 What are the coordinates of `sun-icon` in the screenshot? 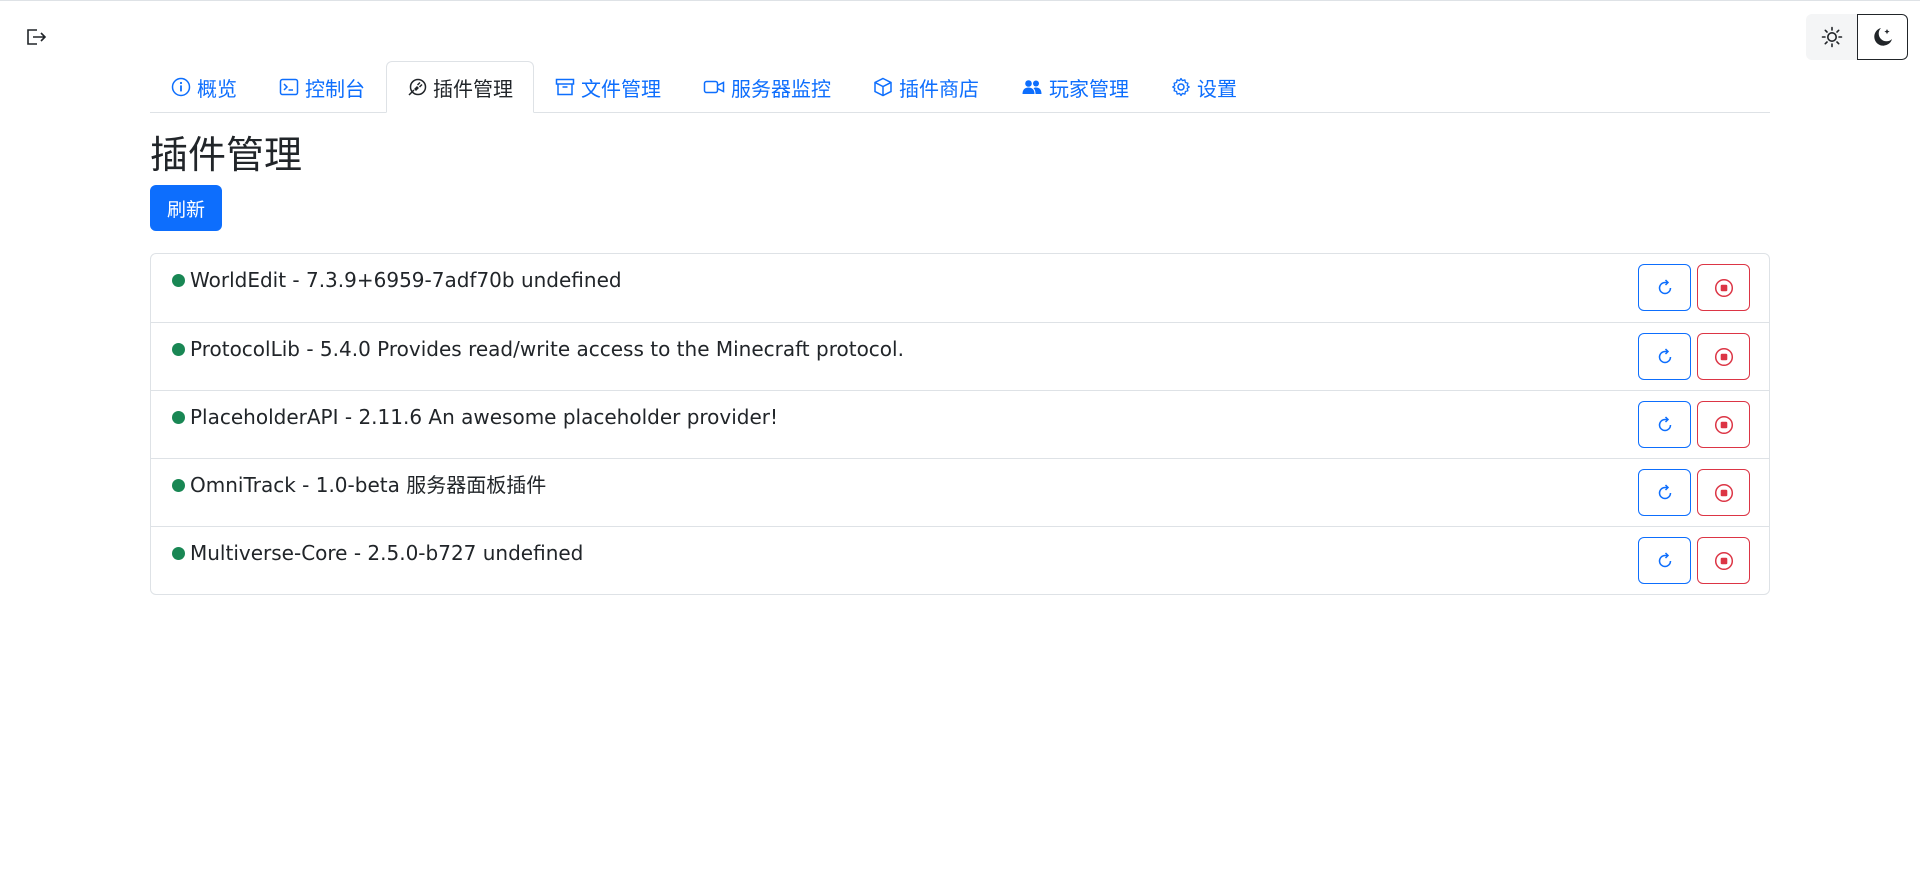 It's located at (1831, 37).